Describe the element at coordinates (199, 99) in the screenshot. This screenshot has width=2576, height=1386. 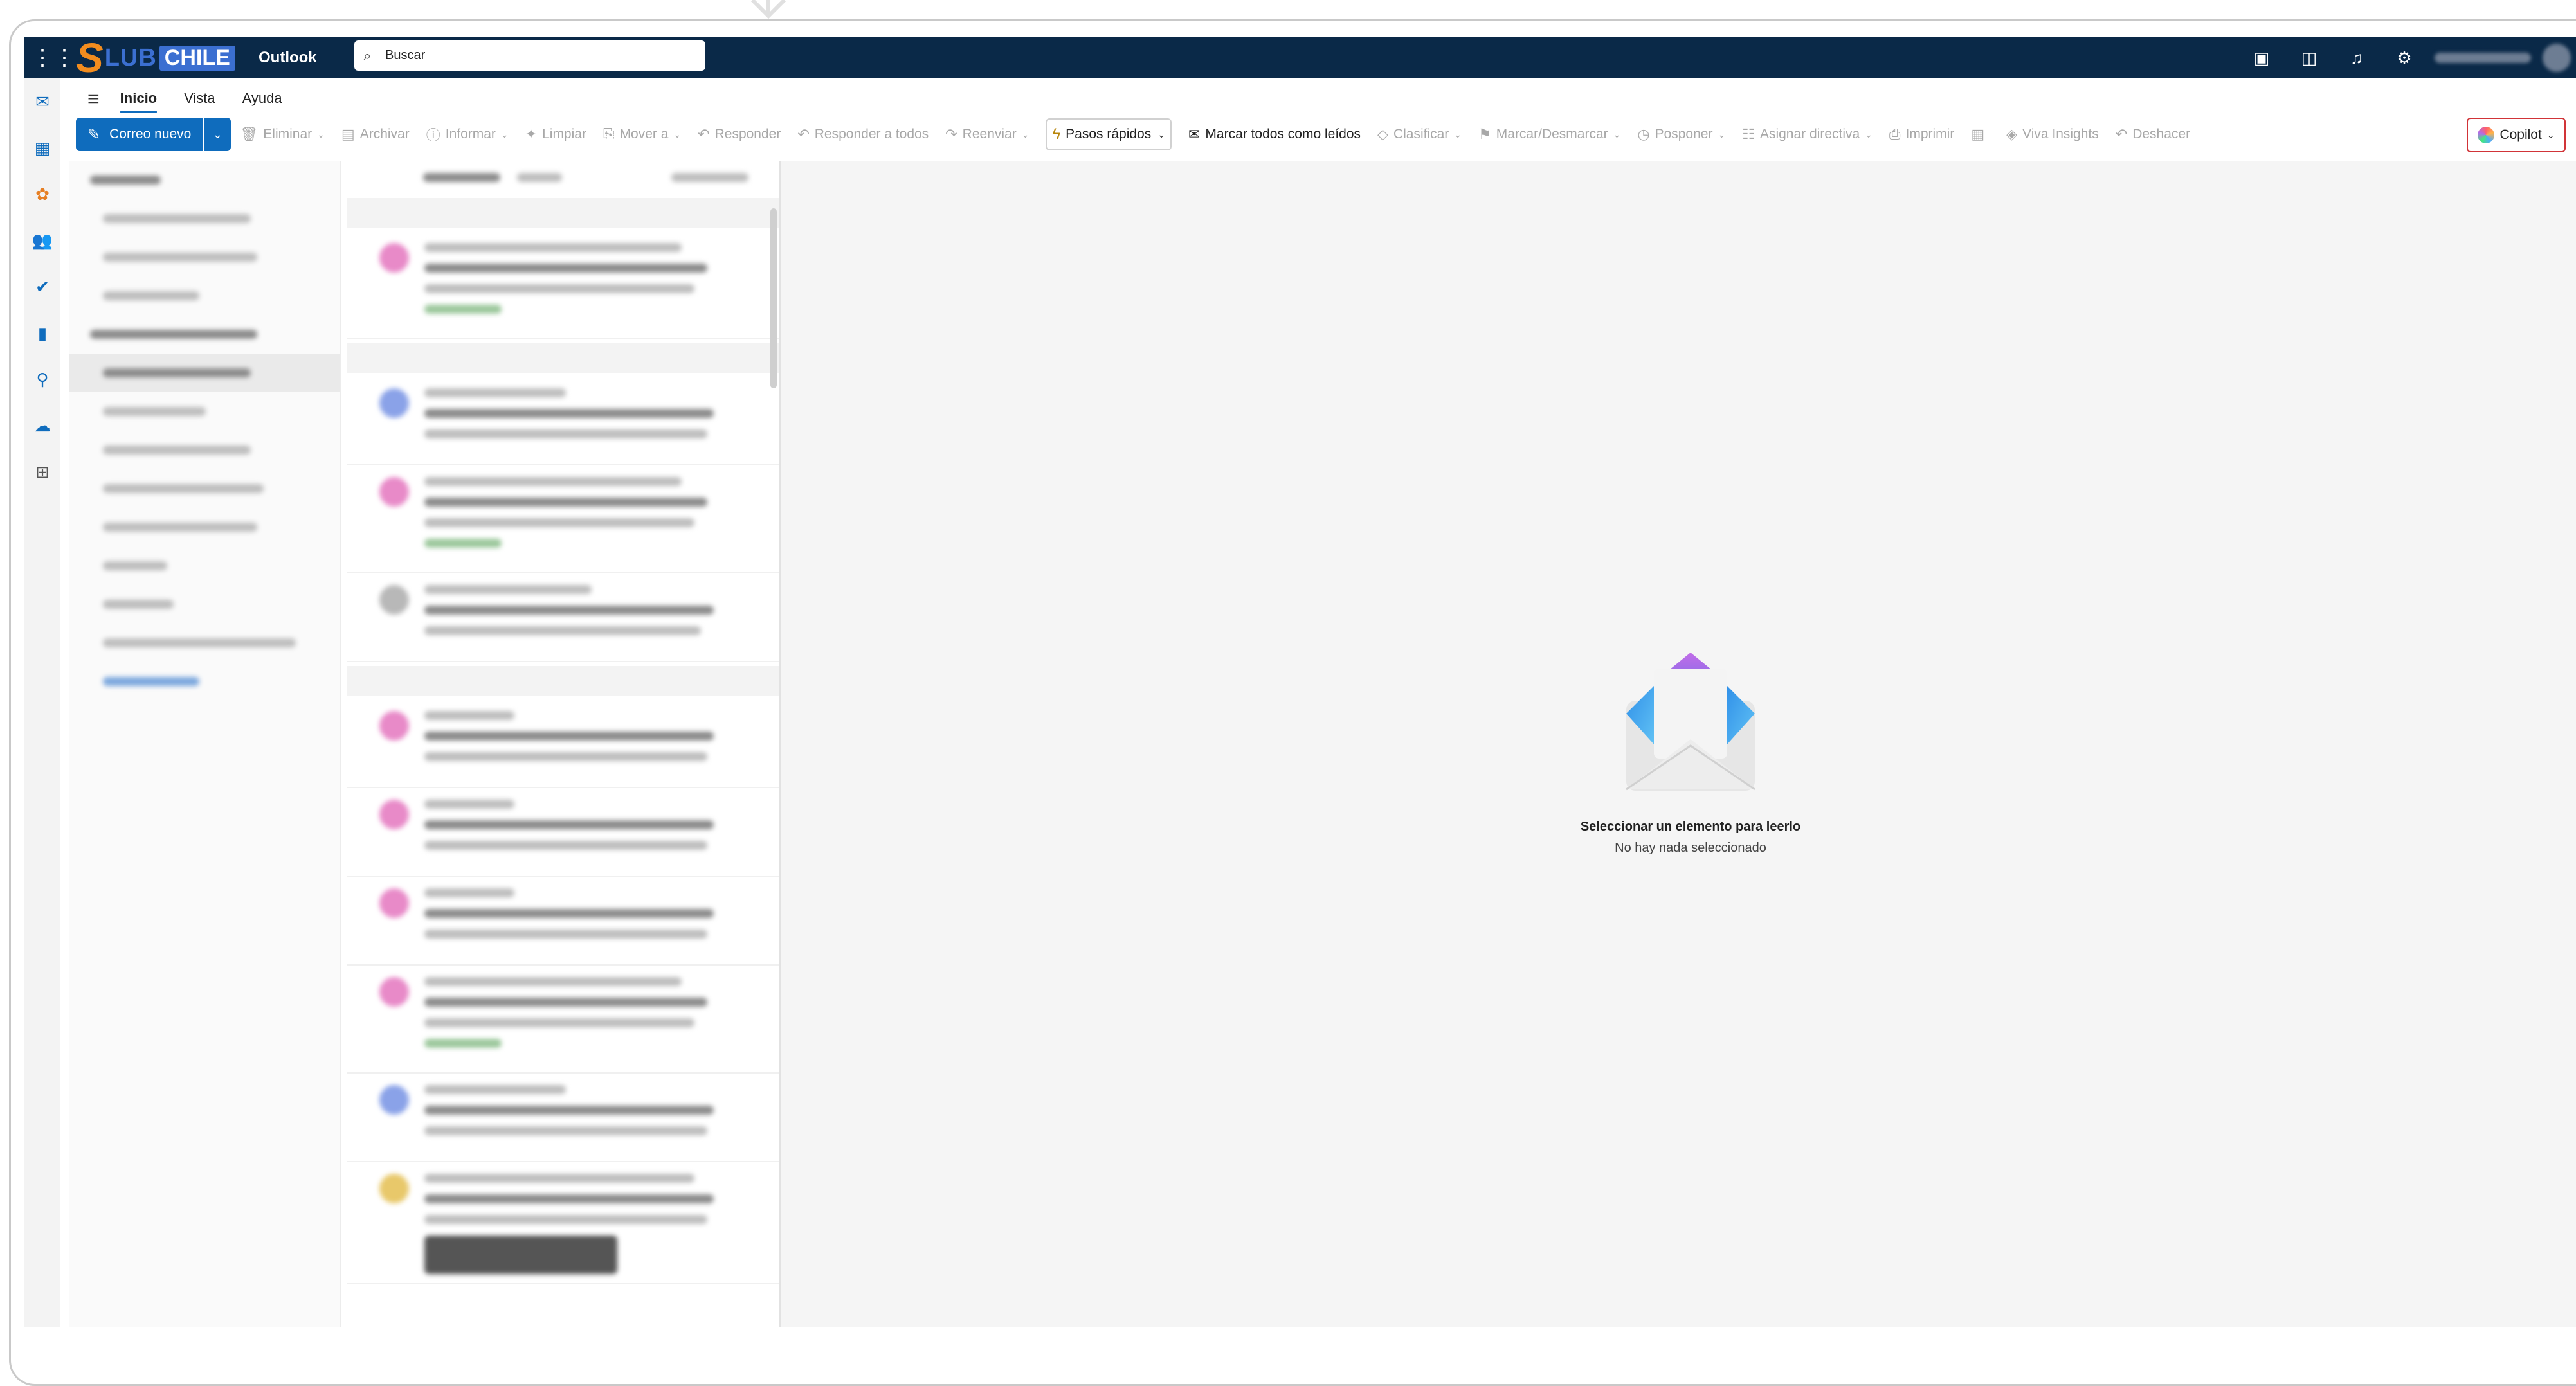
I see `tab-vista: Vista` at that location.